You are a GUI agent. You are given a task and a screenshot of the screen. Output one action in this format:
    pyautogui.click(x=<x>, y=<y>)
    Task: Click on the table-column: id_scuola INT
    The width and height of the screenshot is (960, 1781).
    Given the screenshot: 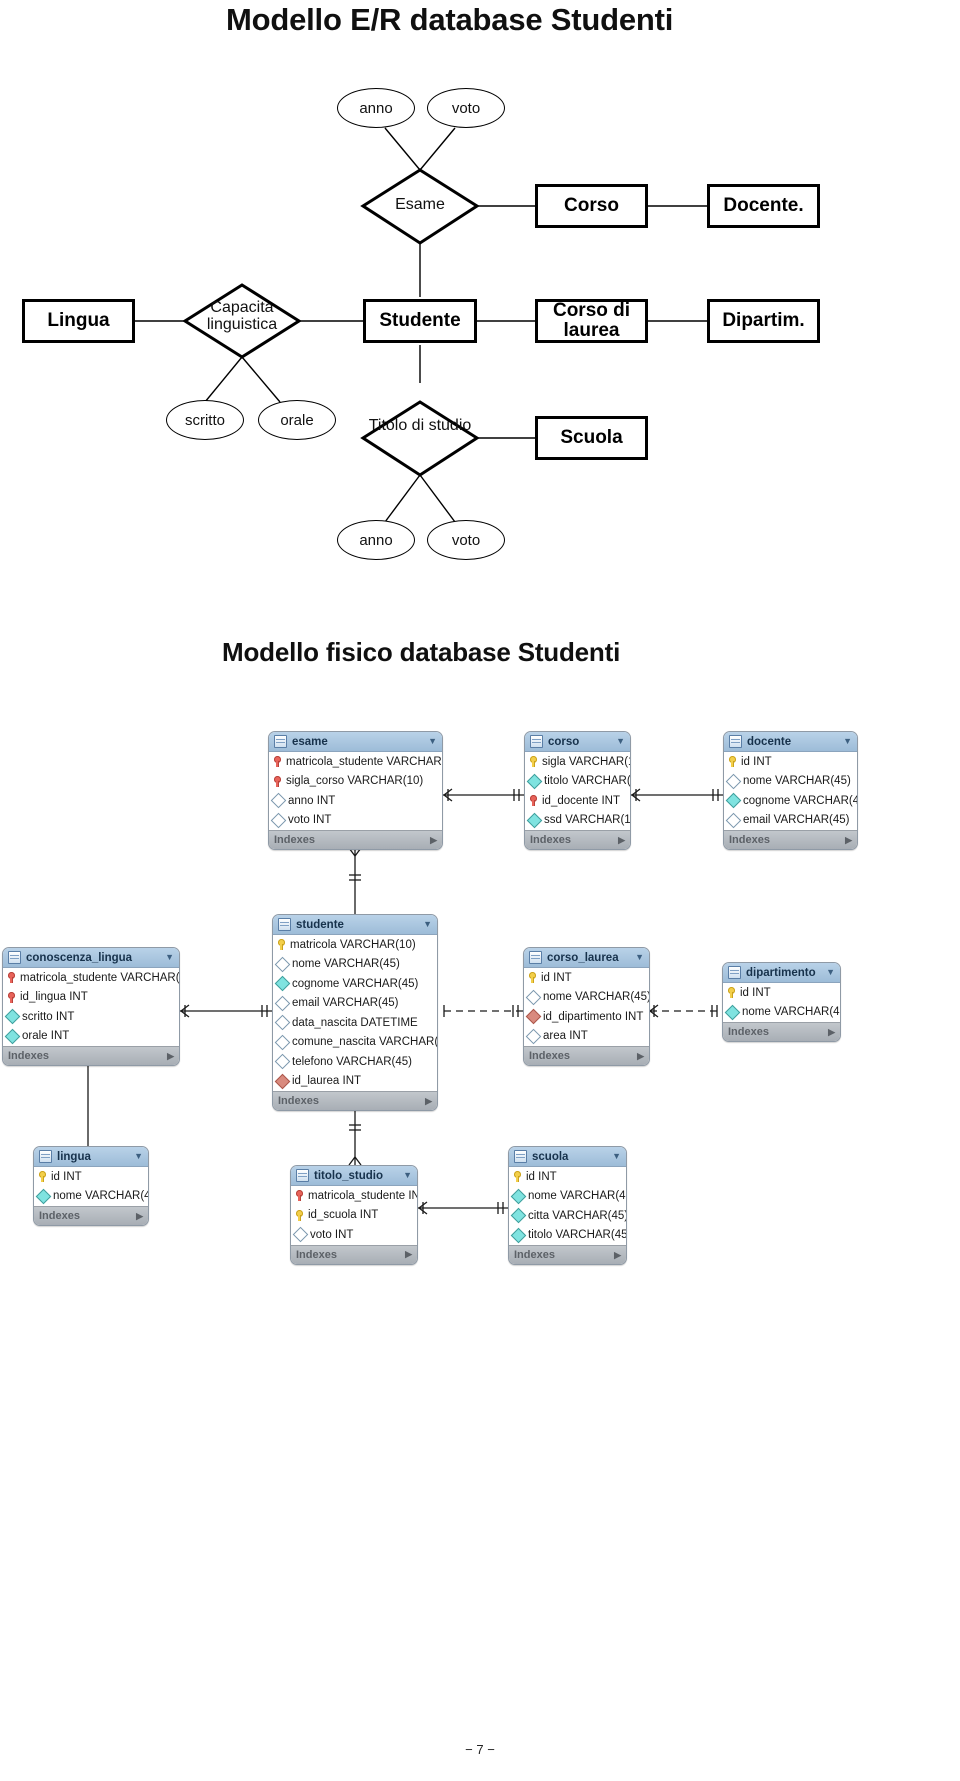 What is the action you would take?
    pyautogui.click(x=354, y=1215)
    